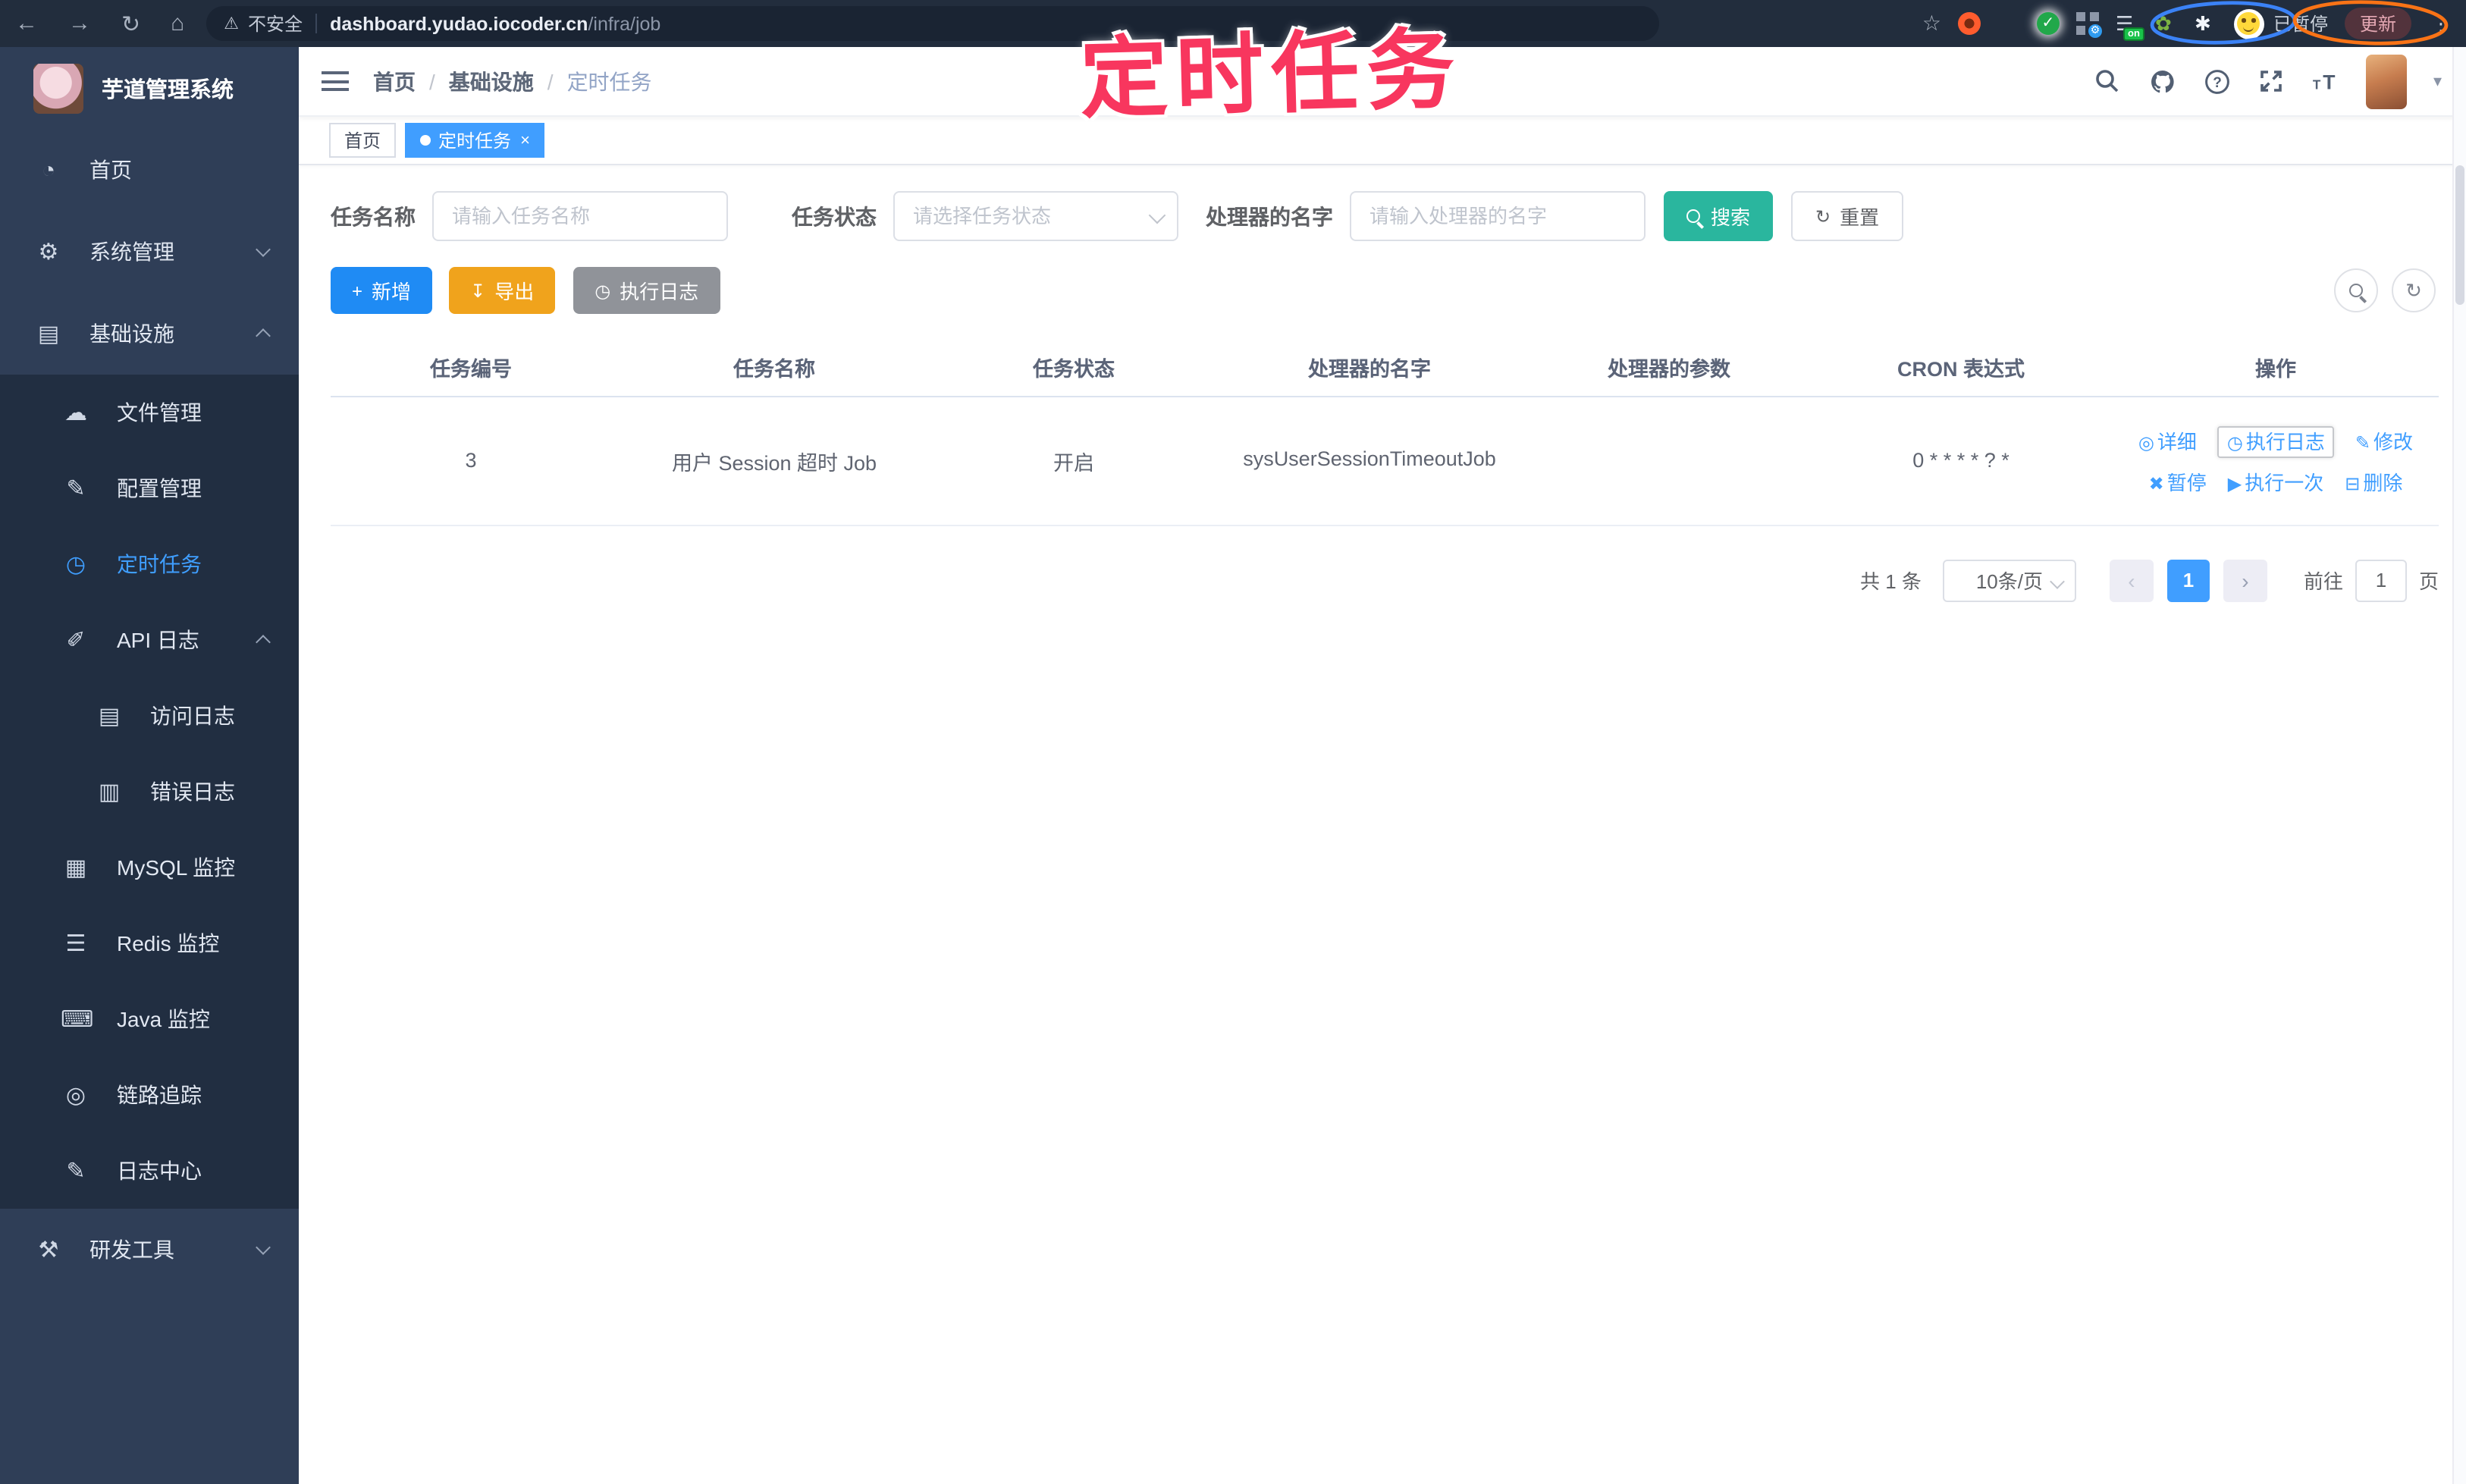  I want to click on header-actions: ? TT ▾, so click(2268, 81).